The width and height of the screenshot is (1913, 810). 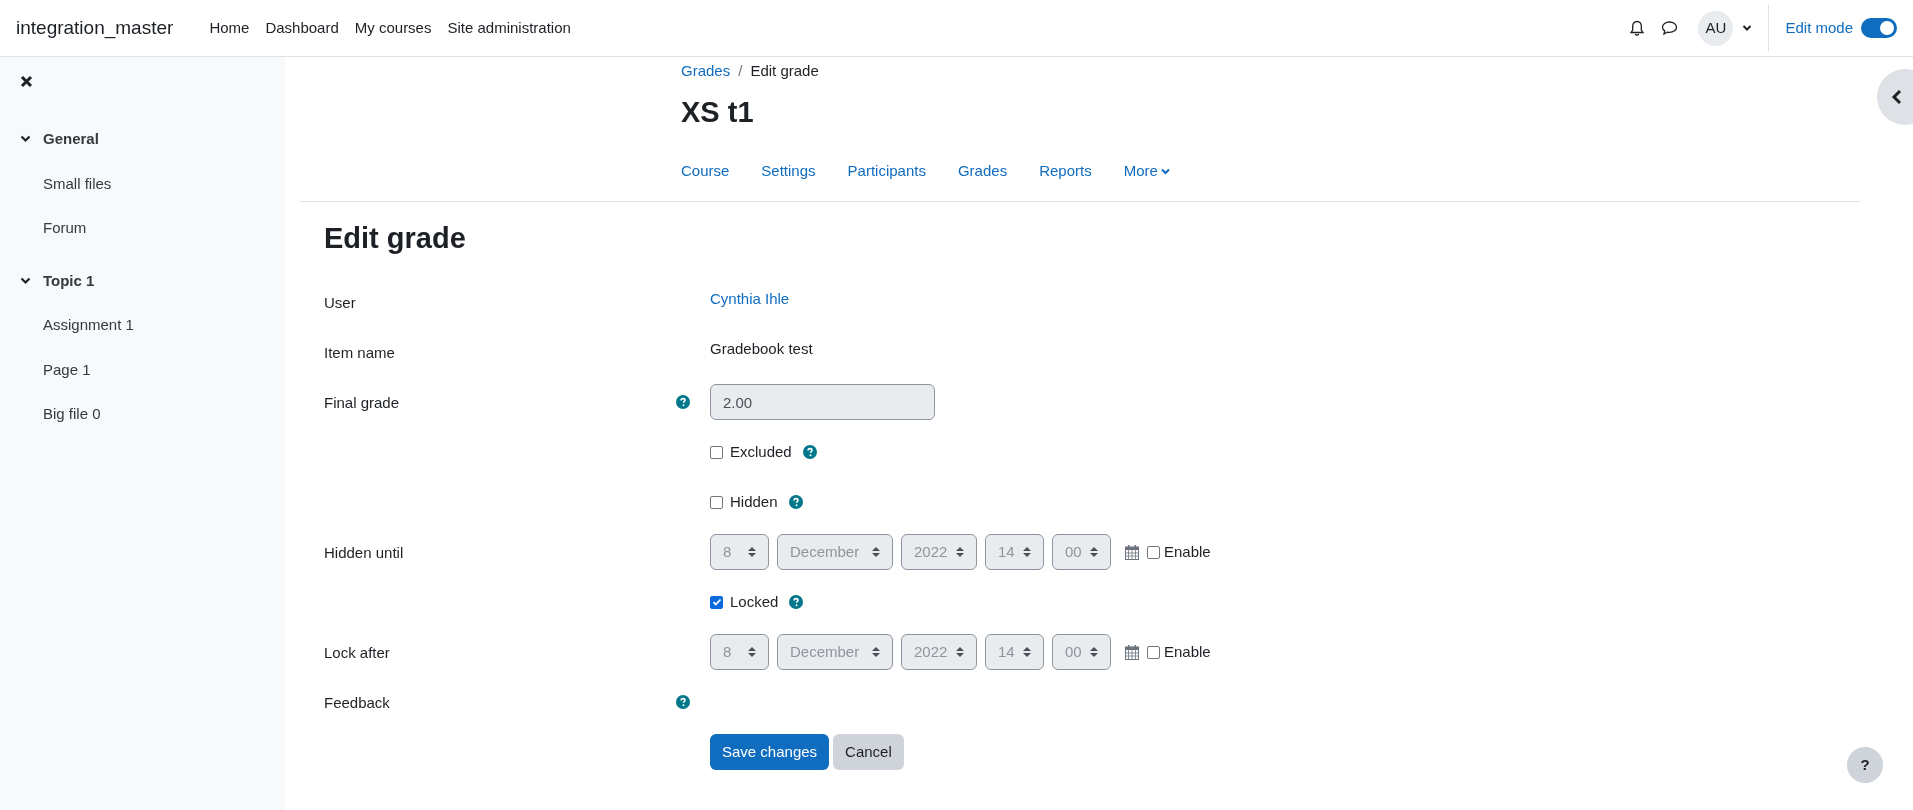 What do you see at coordinates (359, 353) in the screenshot?
I see `field-label: Item name` at bounding box center [359, 353].